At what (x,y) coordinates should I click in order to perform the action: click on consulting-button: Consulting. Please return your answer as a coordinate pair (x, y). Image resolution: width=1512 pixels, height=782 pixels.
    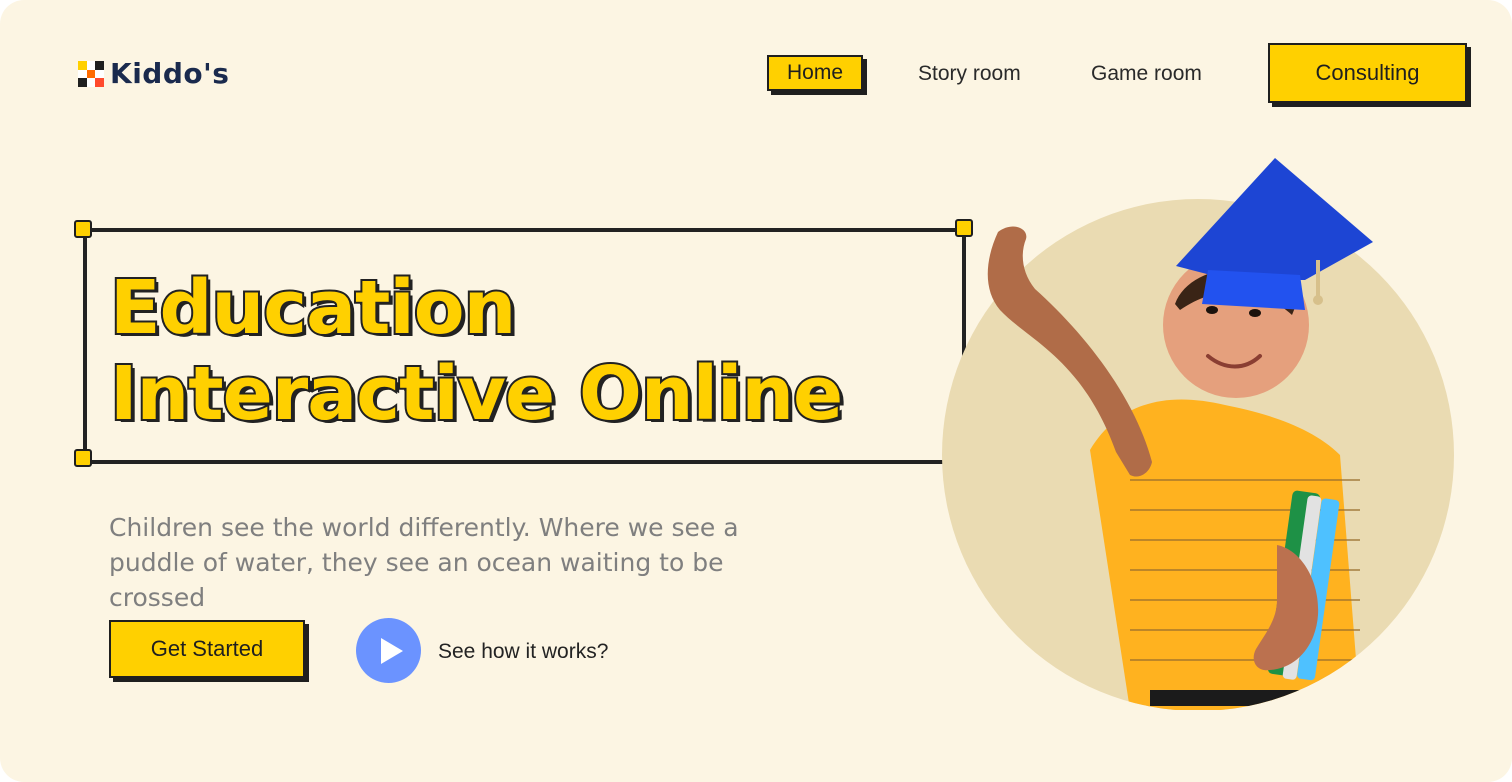
    Looking at the image, I should click on (1367, 73).